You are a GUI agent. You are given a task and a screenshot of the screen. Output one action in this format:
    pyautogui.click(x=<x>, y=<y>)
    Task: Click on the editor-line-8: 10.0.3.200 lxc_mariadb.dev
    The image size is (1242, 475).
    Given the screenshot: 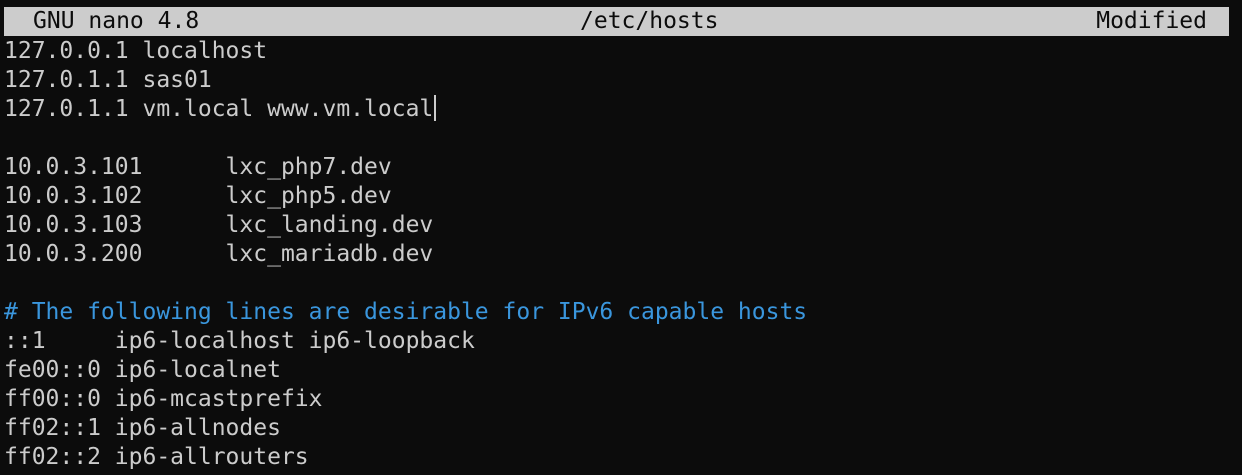 What is the action you would take?
    pyautogui.click(x=622, y=254)
    